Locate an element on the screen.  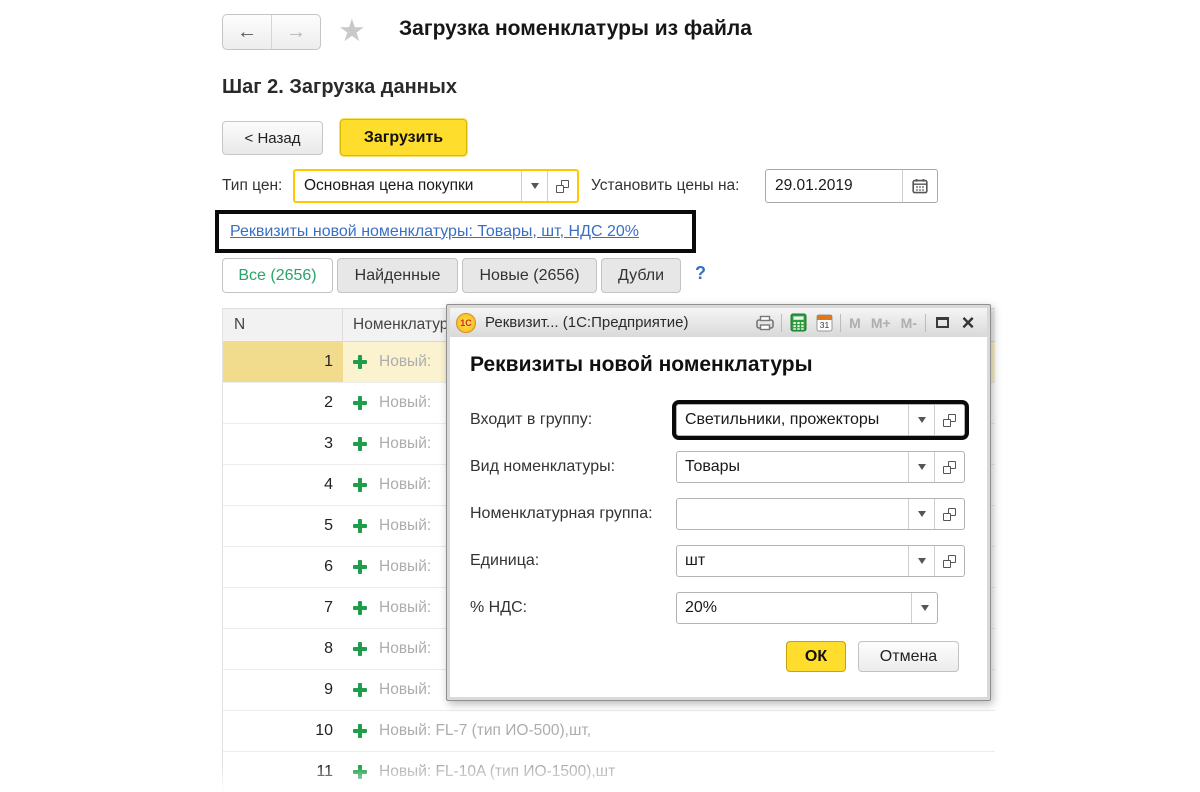
forward-arrow-icon: → is located at coordinates (296, 31).